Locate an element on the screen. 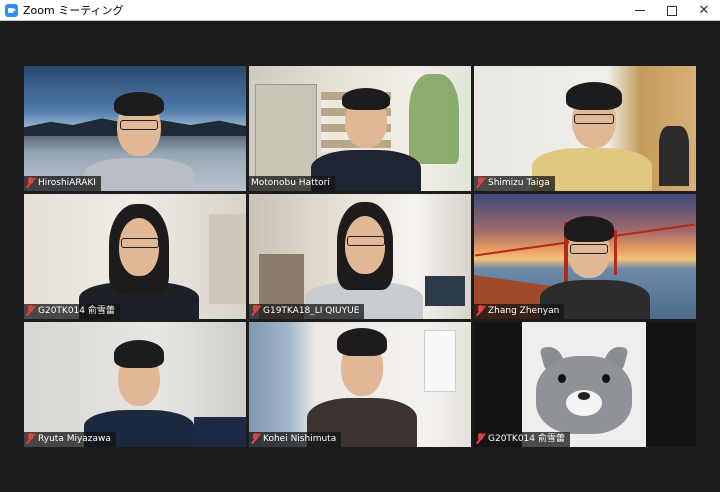 This screenshot has width=720, height=492. participant-name: Shimizu Taiga is located at coordinates (519, 183).